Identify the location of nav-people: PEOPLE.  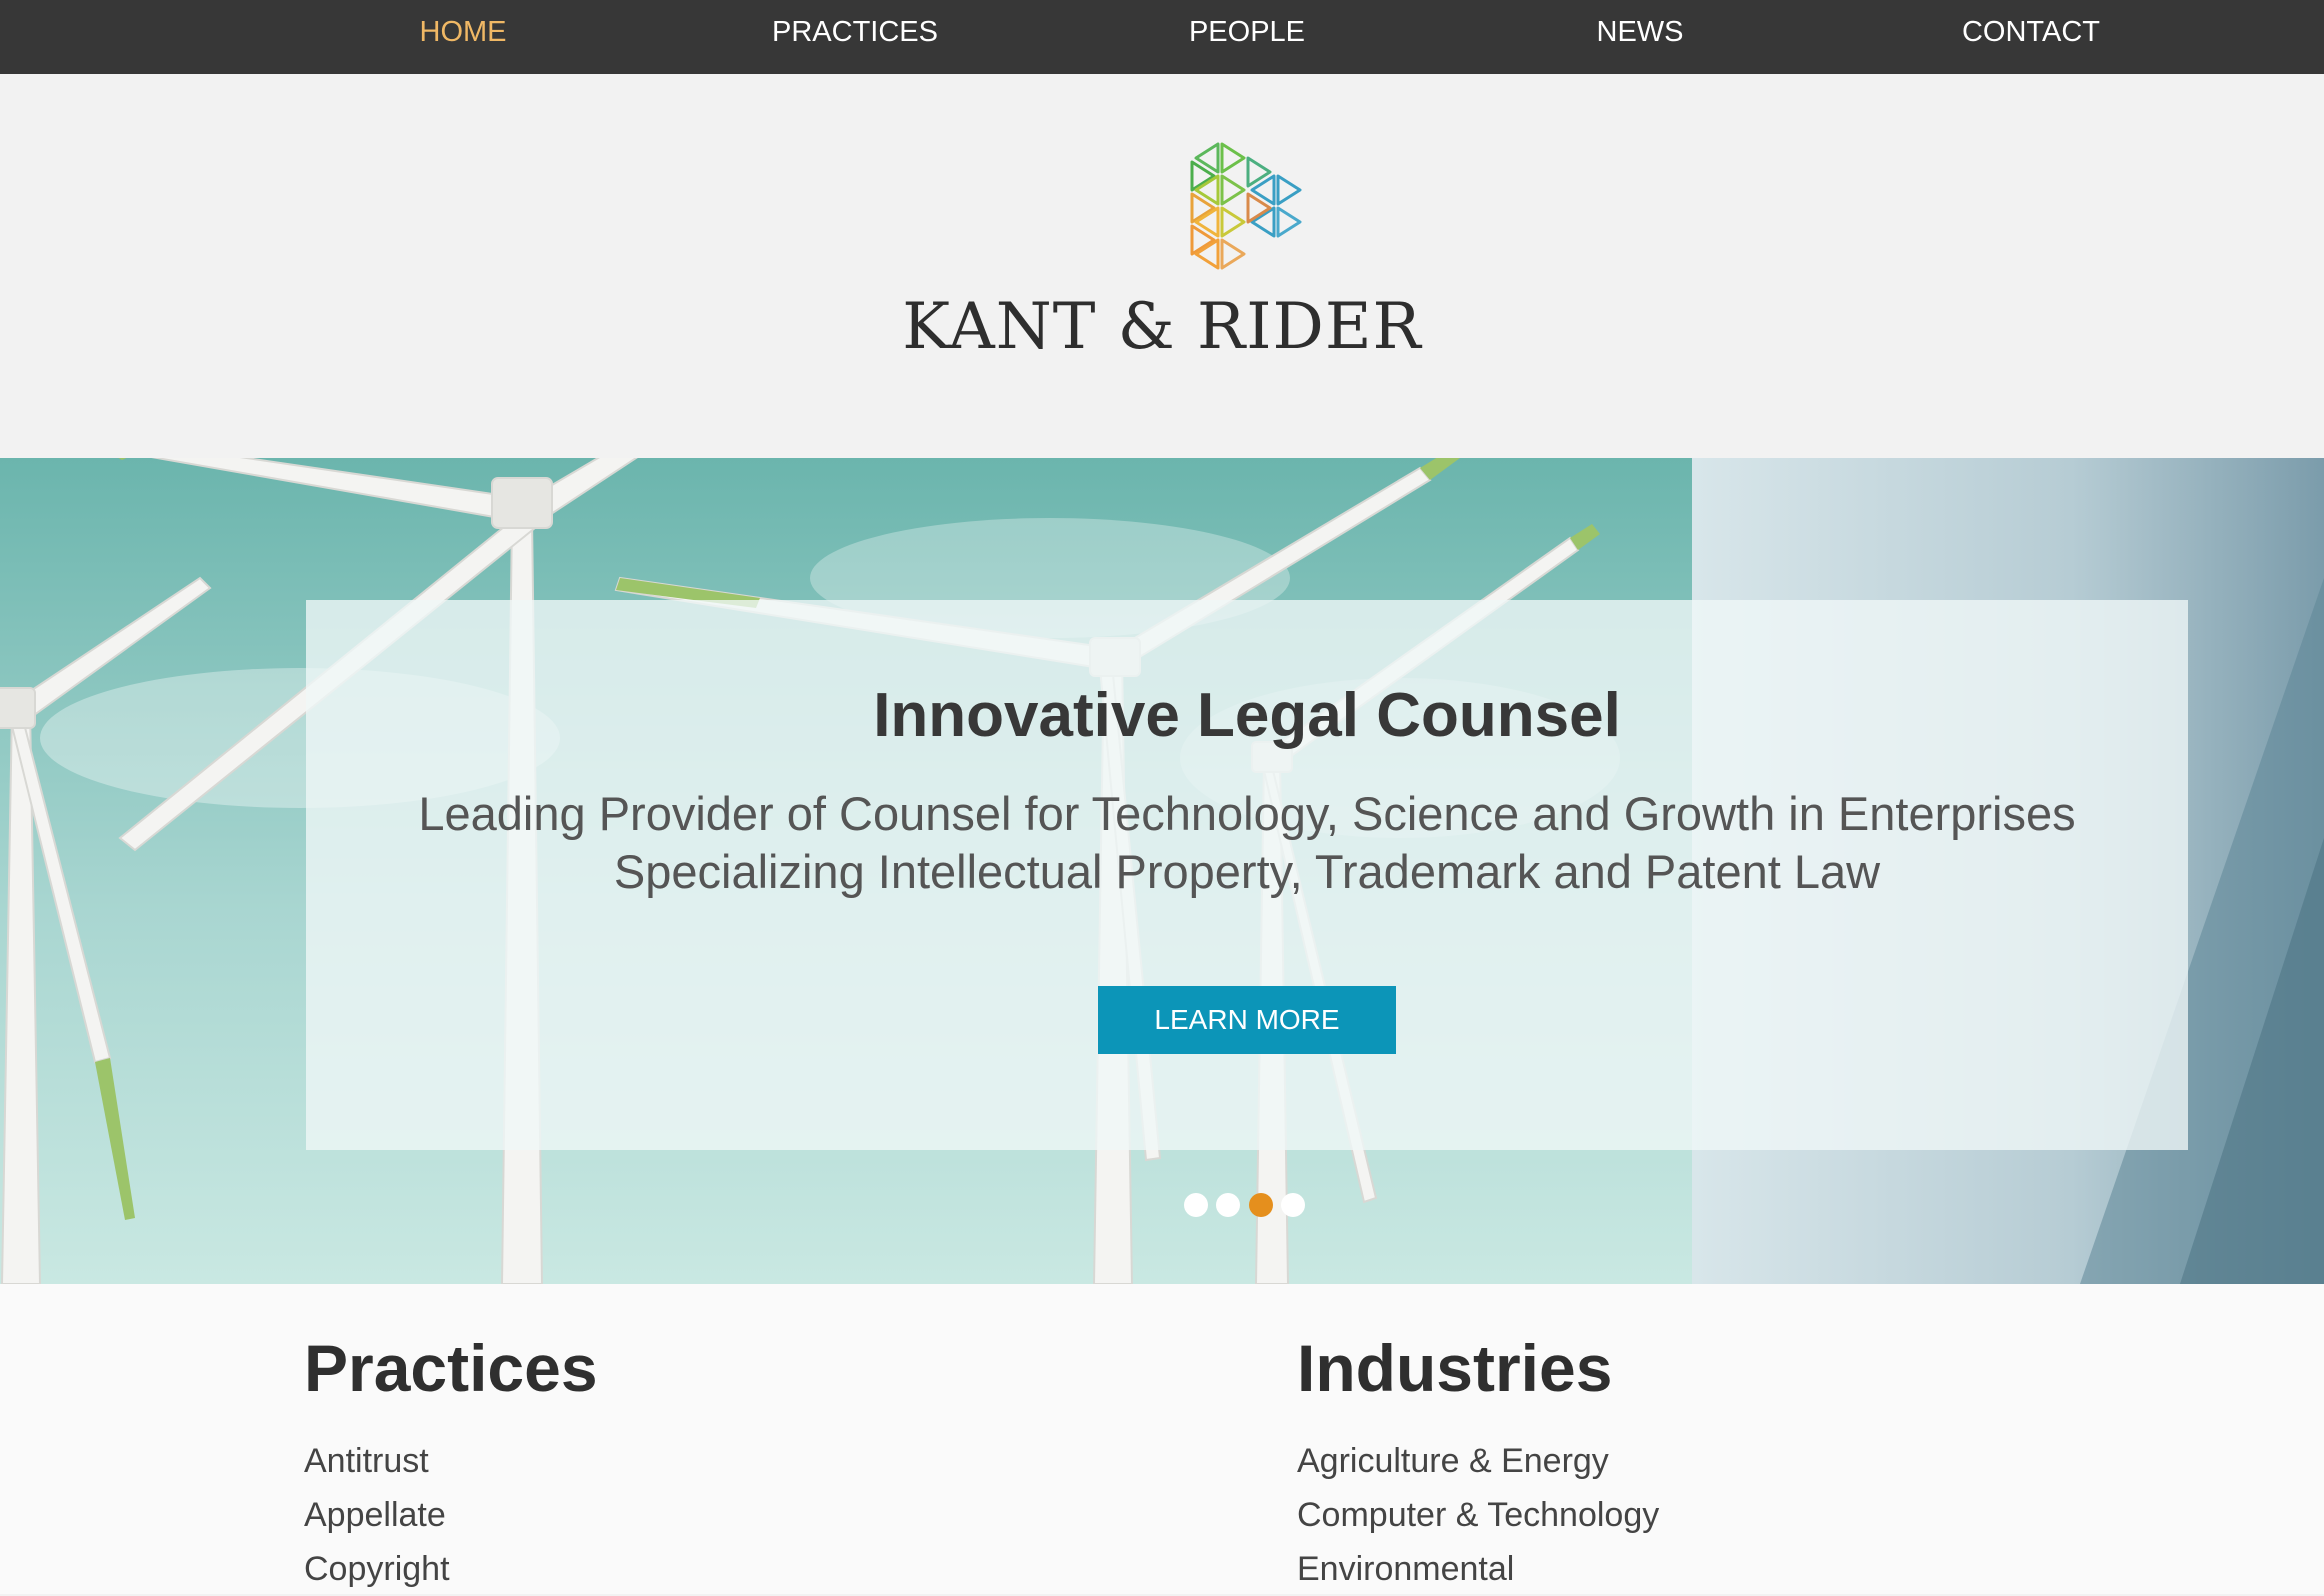
(1247, 37).